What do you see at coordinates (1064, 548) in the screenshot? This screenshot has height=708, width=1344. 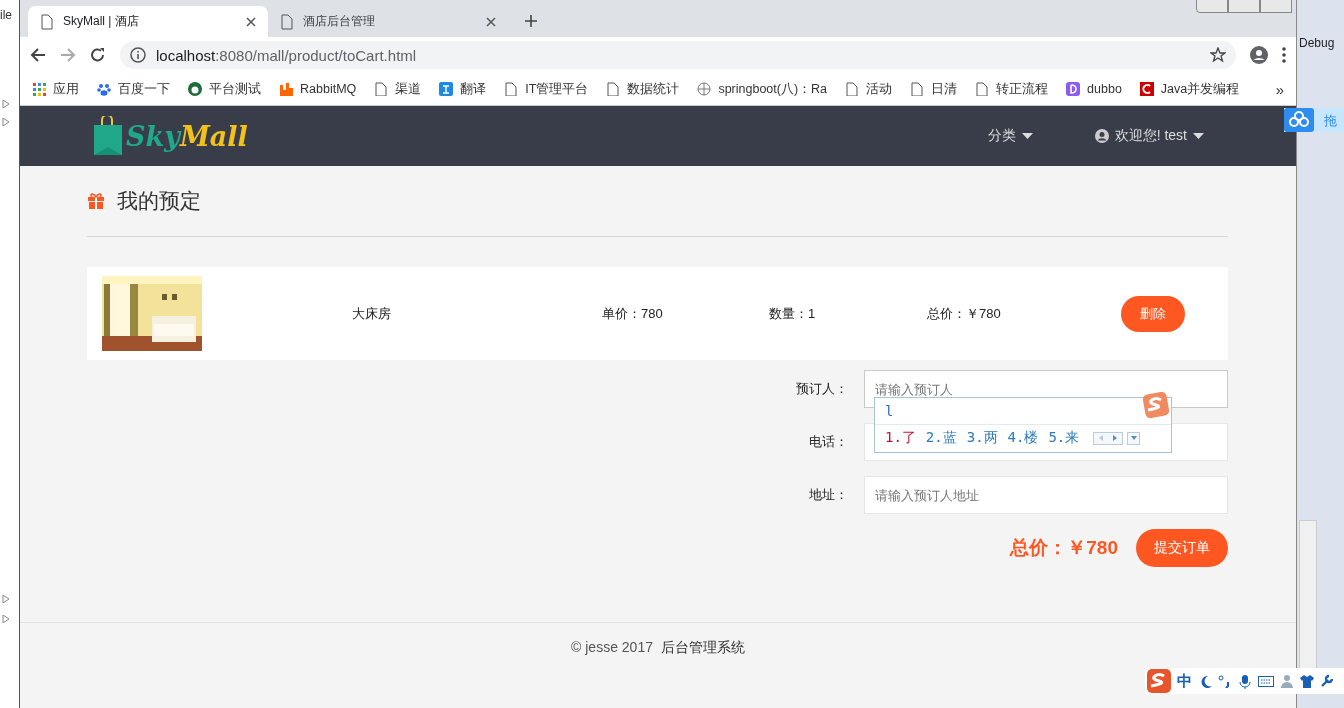 I see `order-total: 总价：￥780` at bounding box center [1064, 548].